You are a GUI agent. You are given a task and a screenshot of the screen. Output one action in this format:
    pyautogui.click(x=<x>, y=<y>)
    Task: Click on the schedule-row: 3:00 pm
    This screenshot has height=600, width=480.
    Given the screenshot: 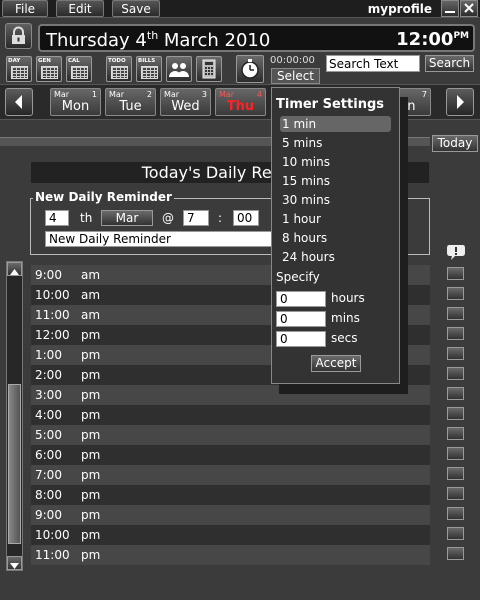 What is the action you would take?
    pyautogui.click(x=230, y=395)
    